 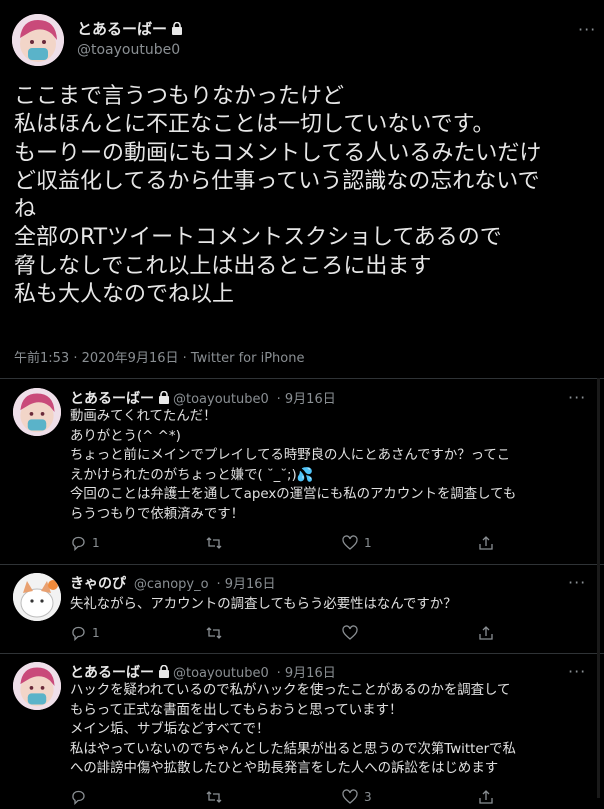 I want to click on reply-handle: @canopy_o, so click(x=171, y=584).